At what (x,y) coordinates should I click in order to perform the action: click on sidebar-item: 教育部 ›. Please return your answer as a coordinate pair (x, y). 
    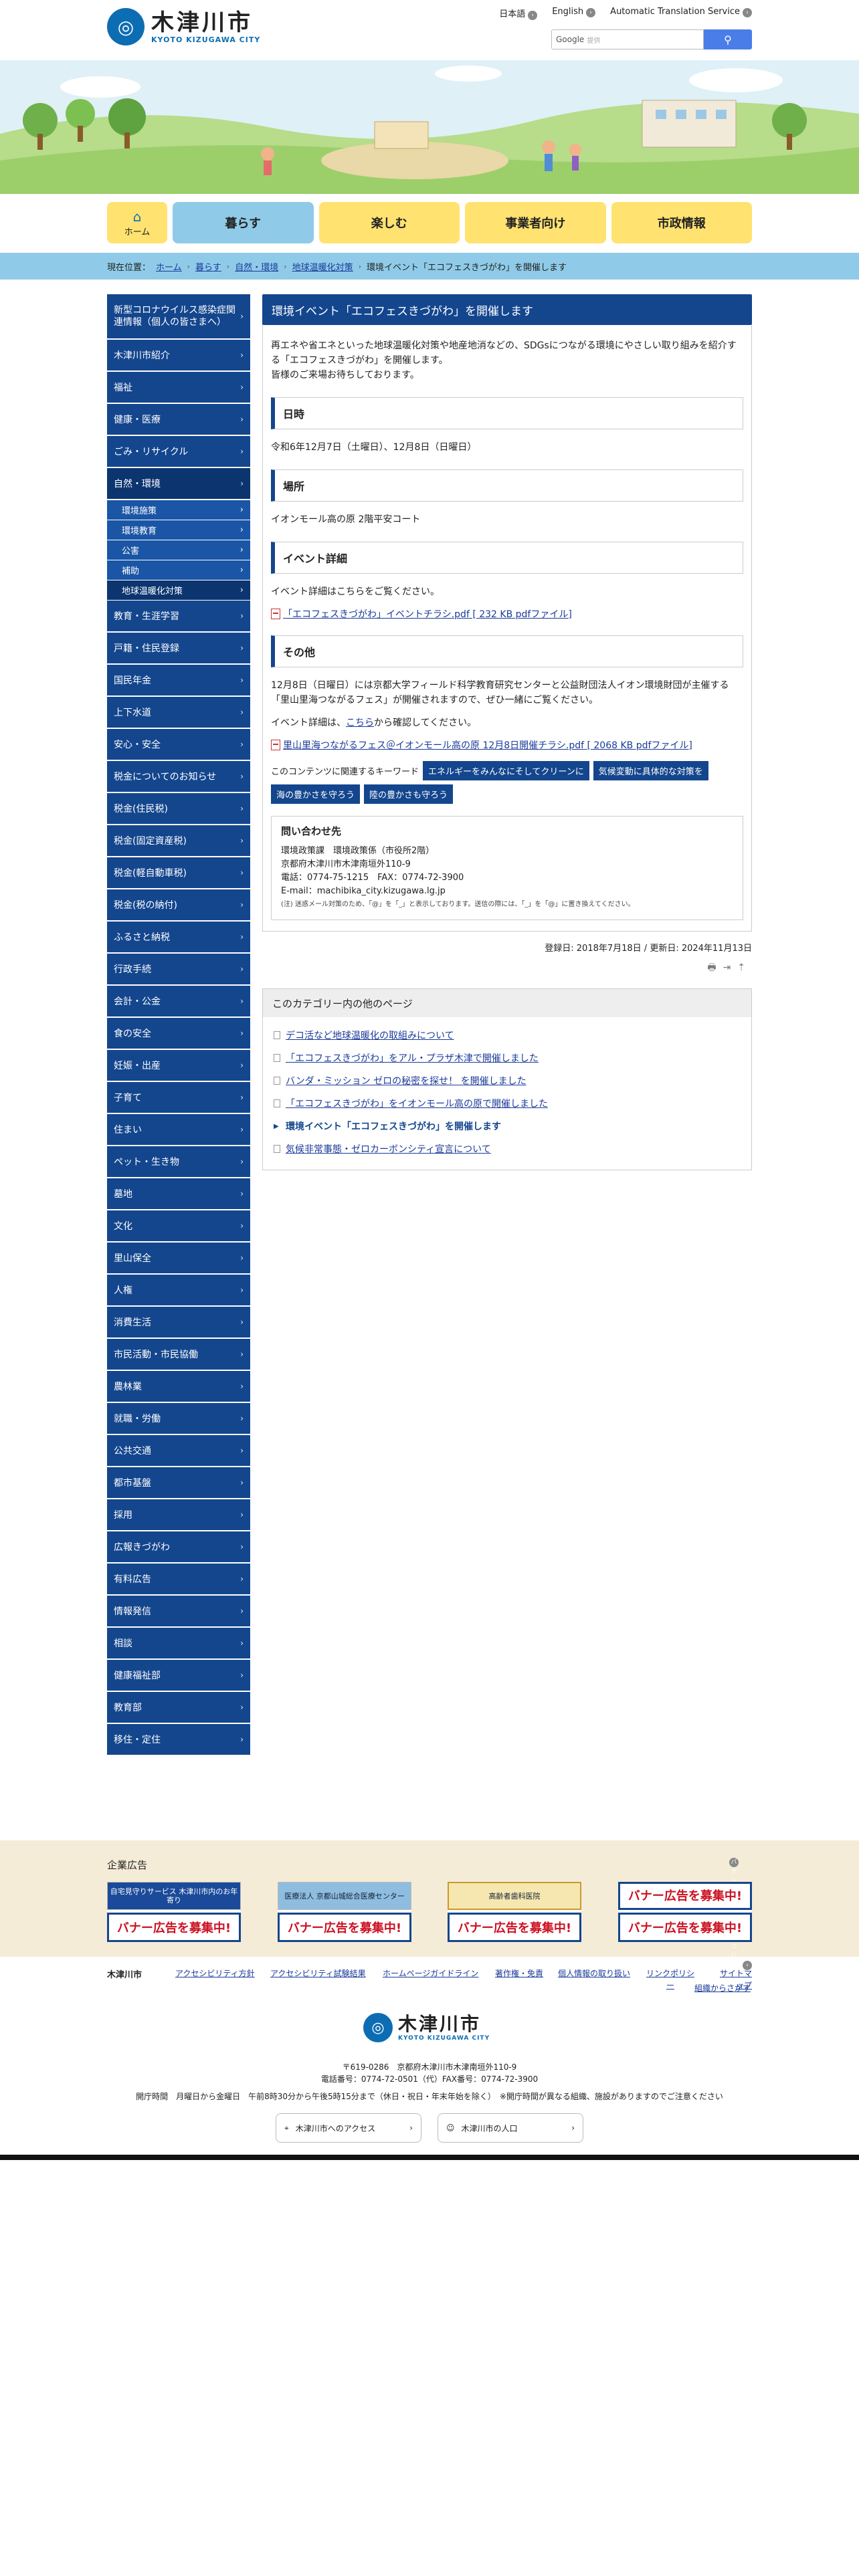
    Looking at the image, I should click on (179, 1708).